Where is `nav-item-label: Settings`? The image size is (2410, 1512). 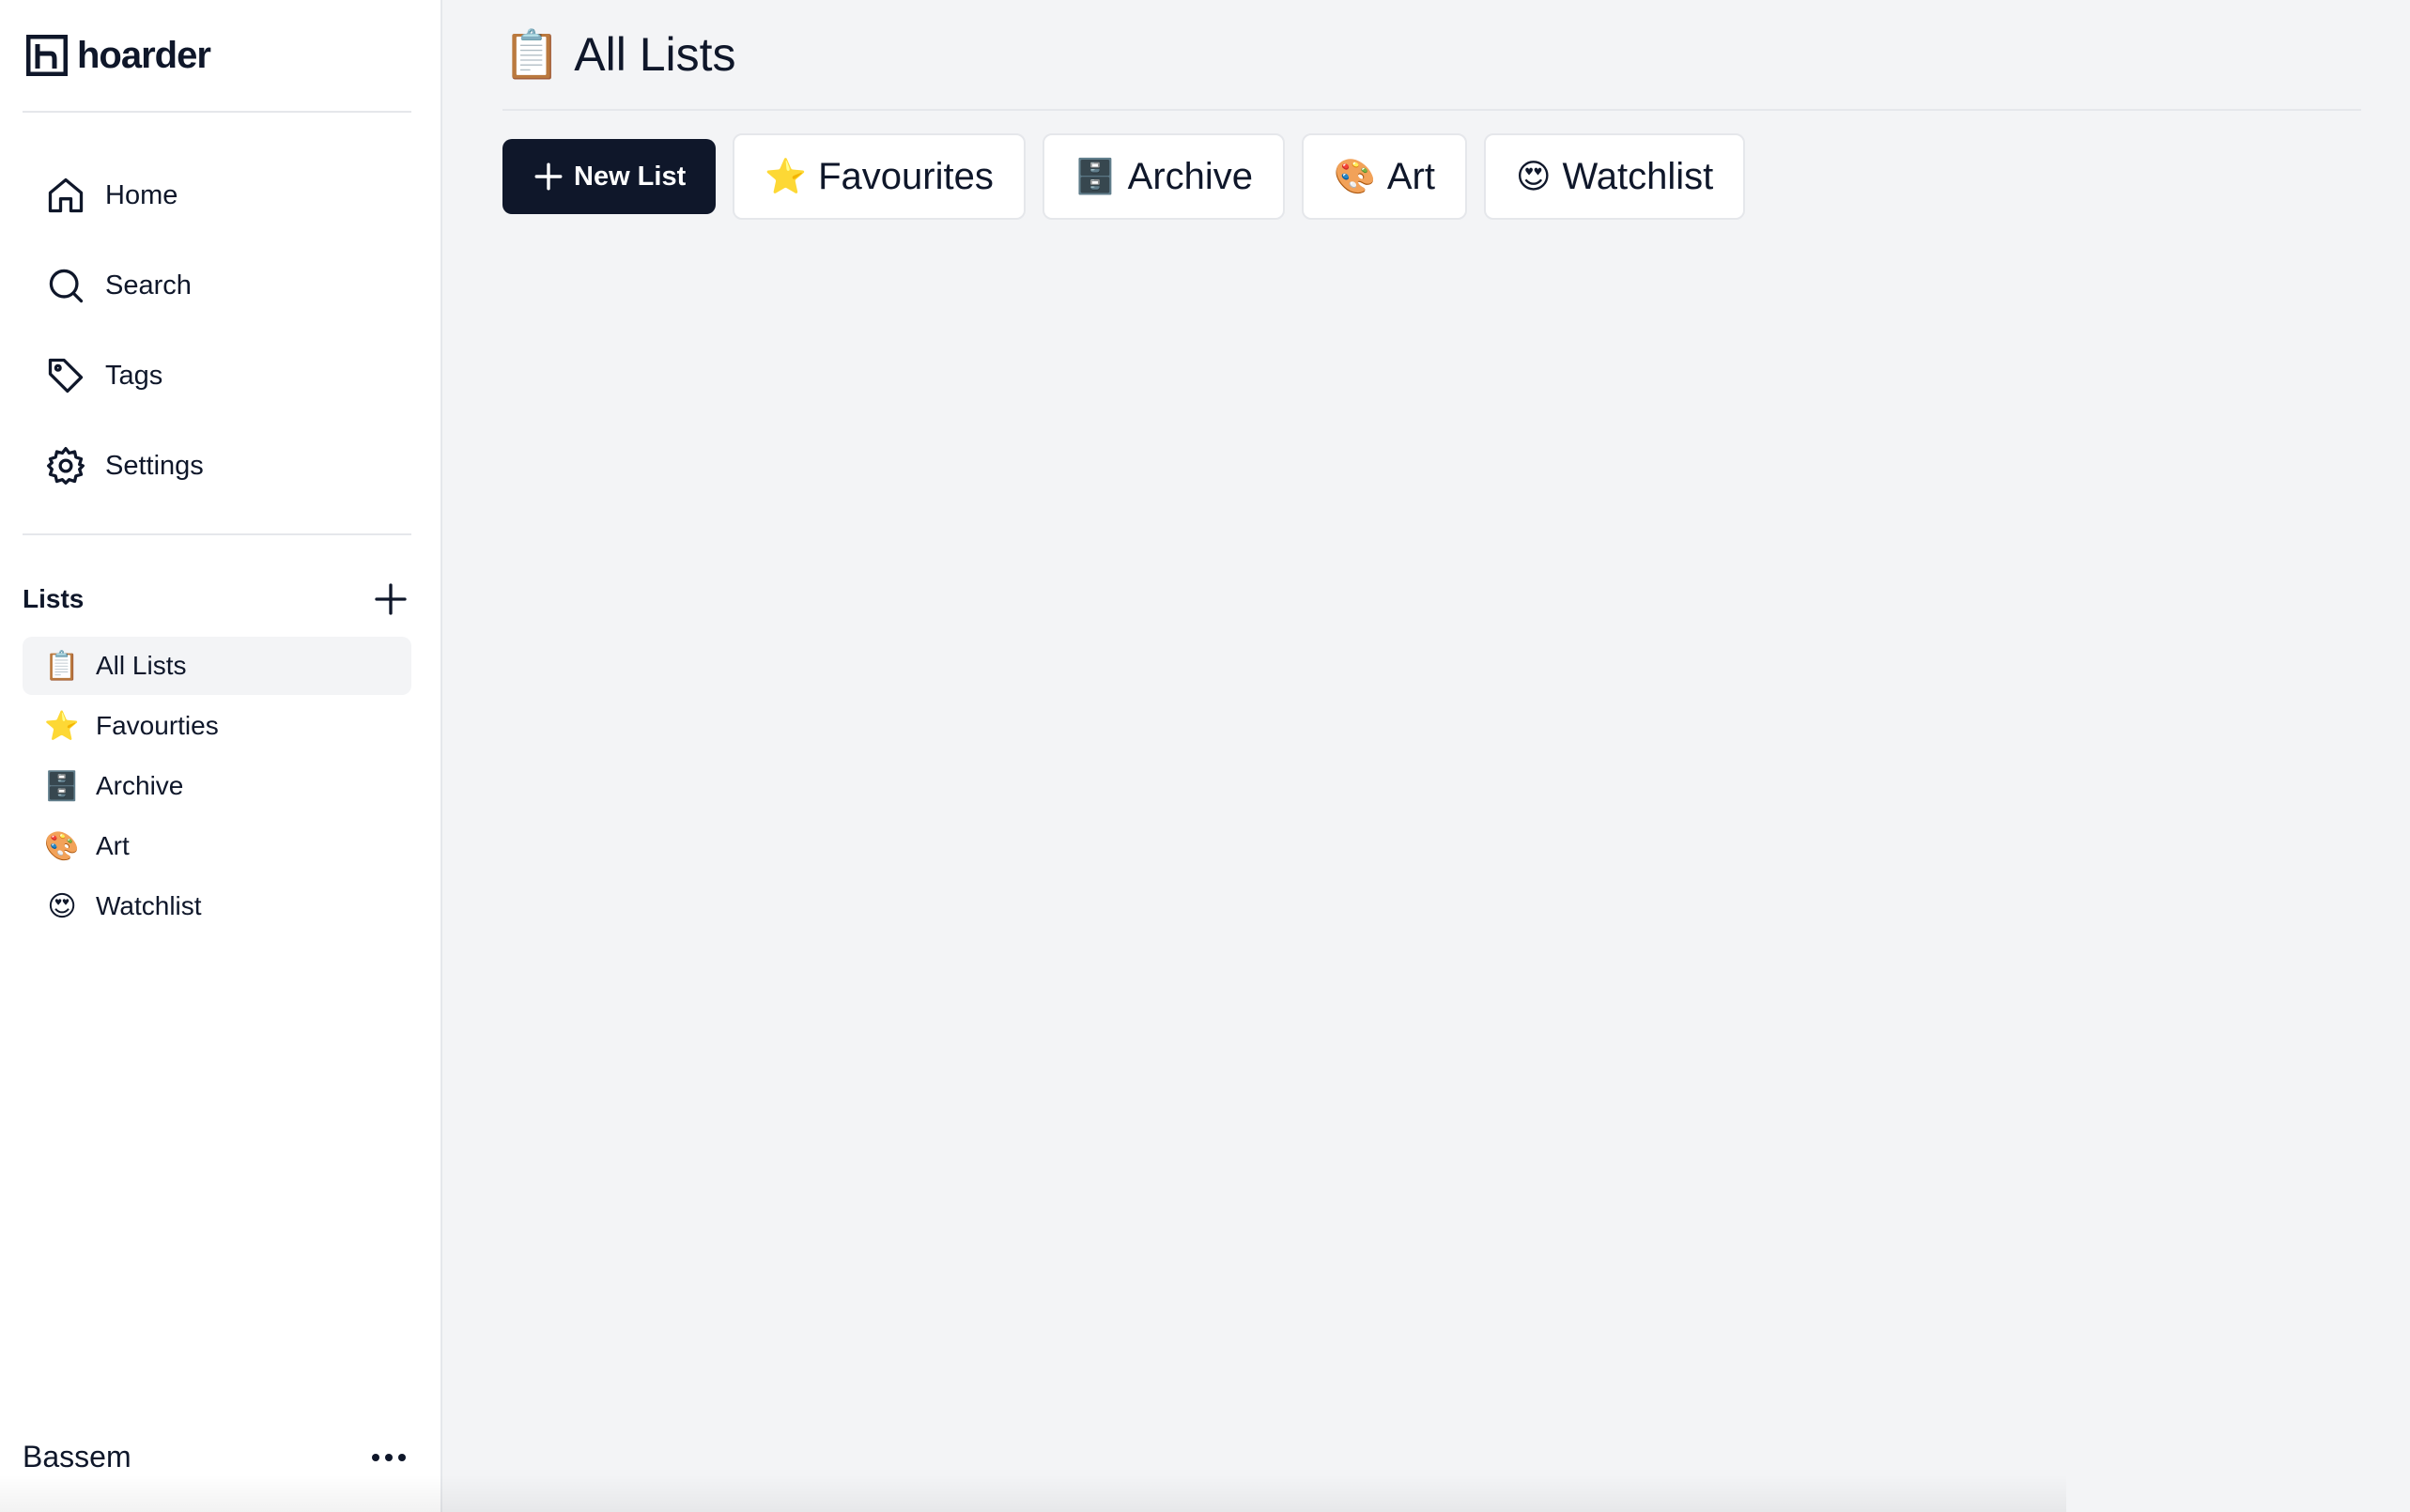
nav-item-label: Settings is located at coordinates (154, 465).